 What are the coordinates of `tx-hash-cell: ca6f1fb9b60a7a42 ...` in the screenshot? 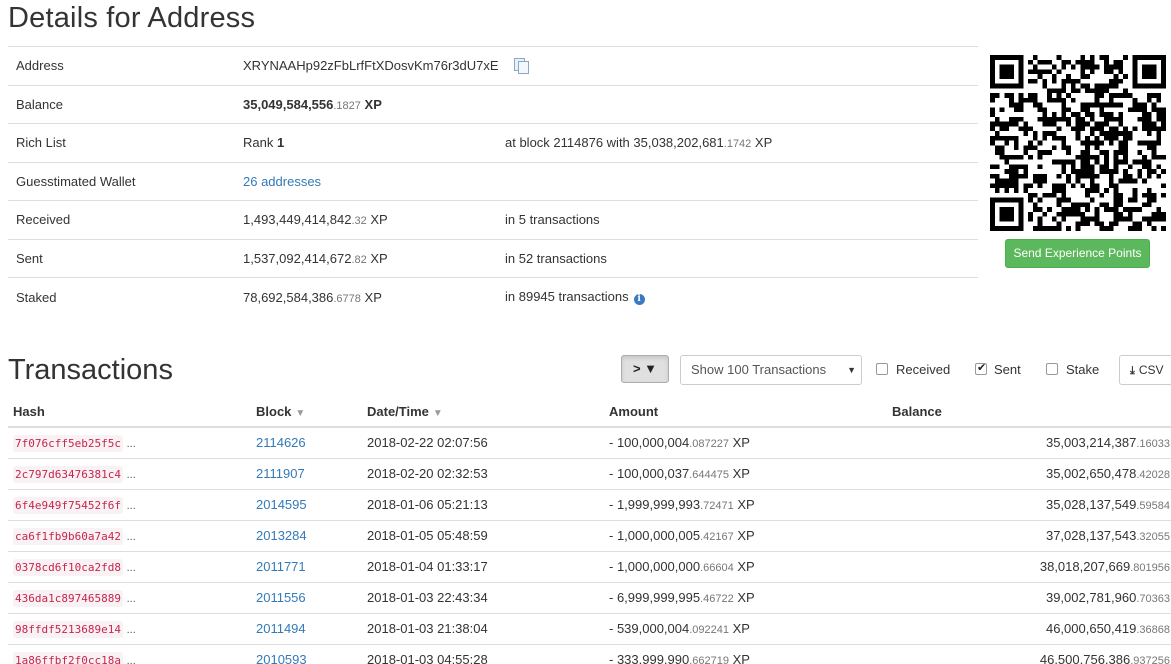 It's located at (129, 536).